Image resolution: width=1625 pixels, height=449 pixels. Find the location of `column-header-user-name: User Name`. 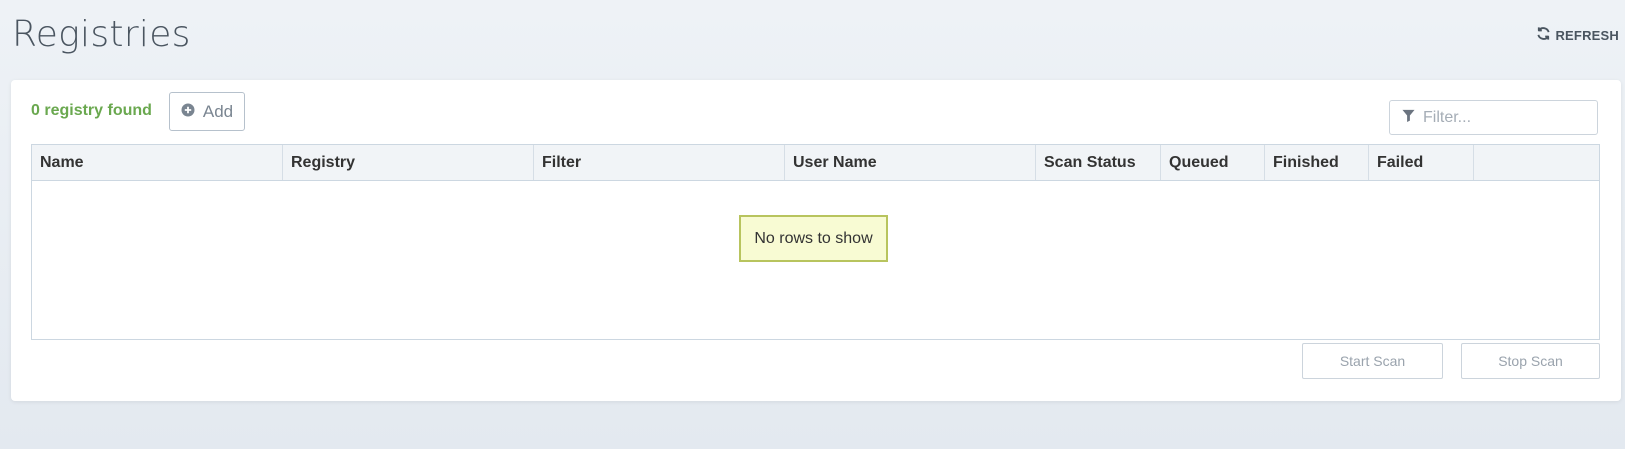

column-header-user-name: User Name is located at coordinates (910, 162).